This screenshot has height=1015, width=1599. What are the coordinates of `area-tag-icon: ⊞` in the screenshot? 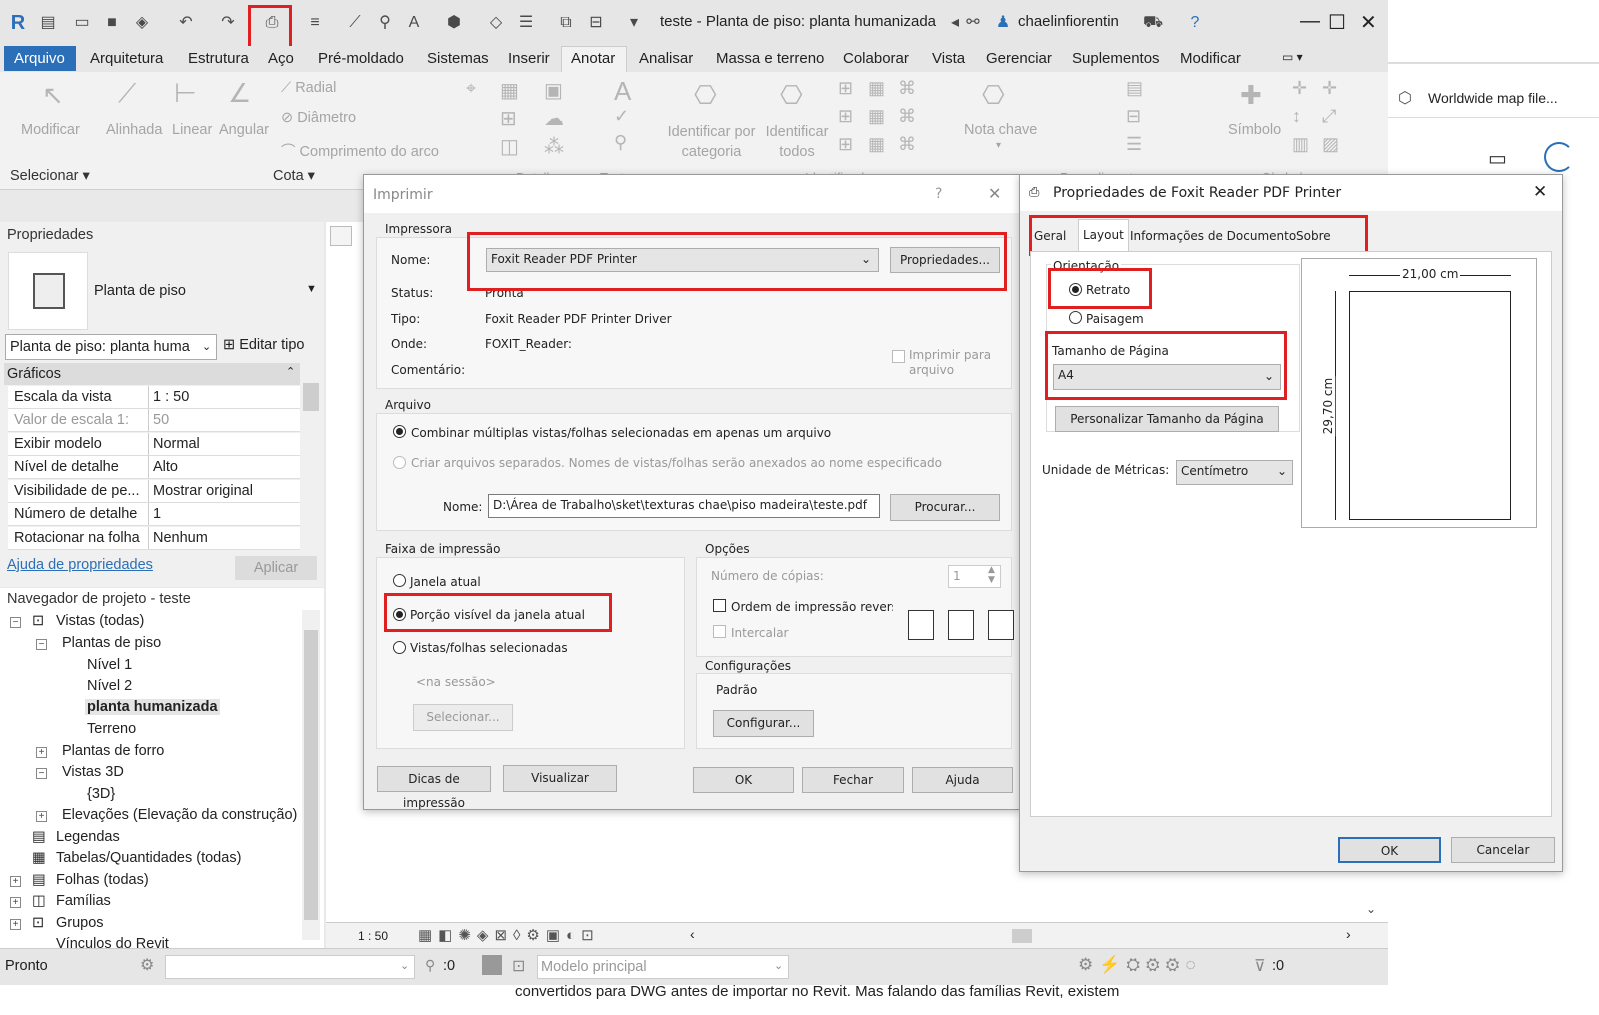 It's located at (845, 116).